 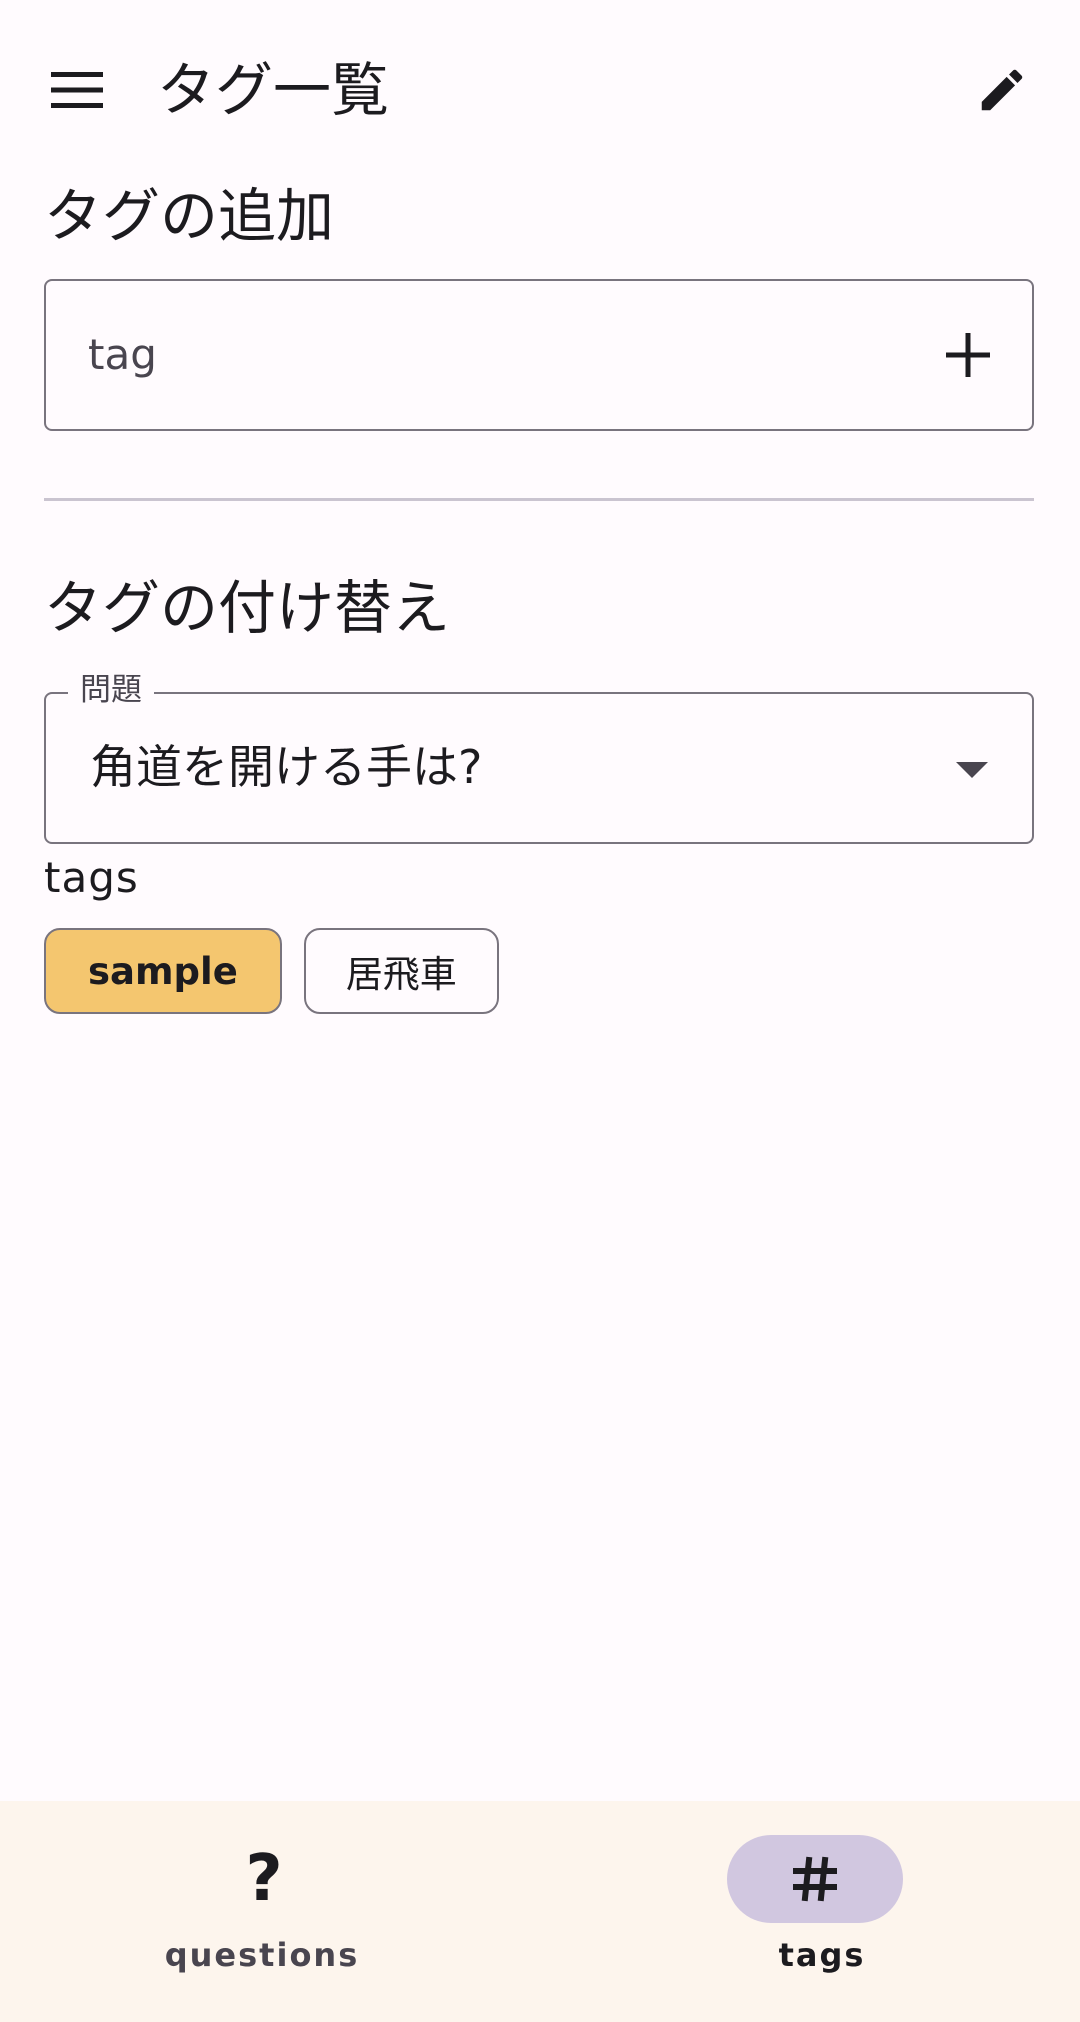 I want to click on page-title: タグ一覧, so click(x=273, y=90).